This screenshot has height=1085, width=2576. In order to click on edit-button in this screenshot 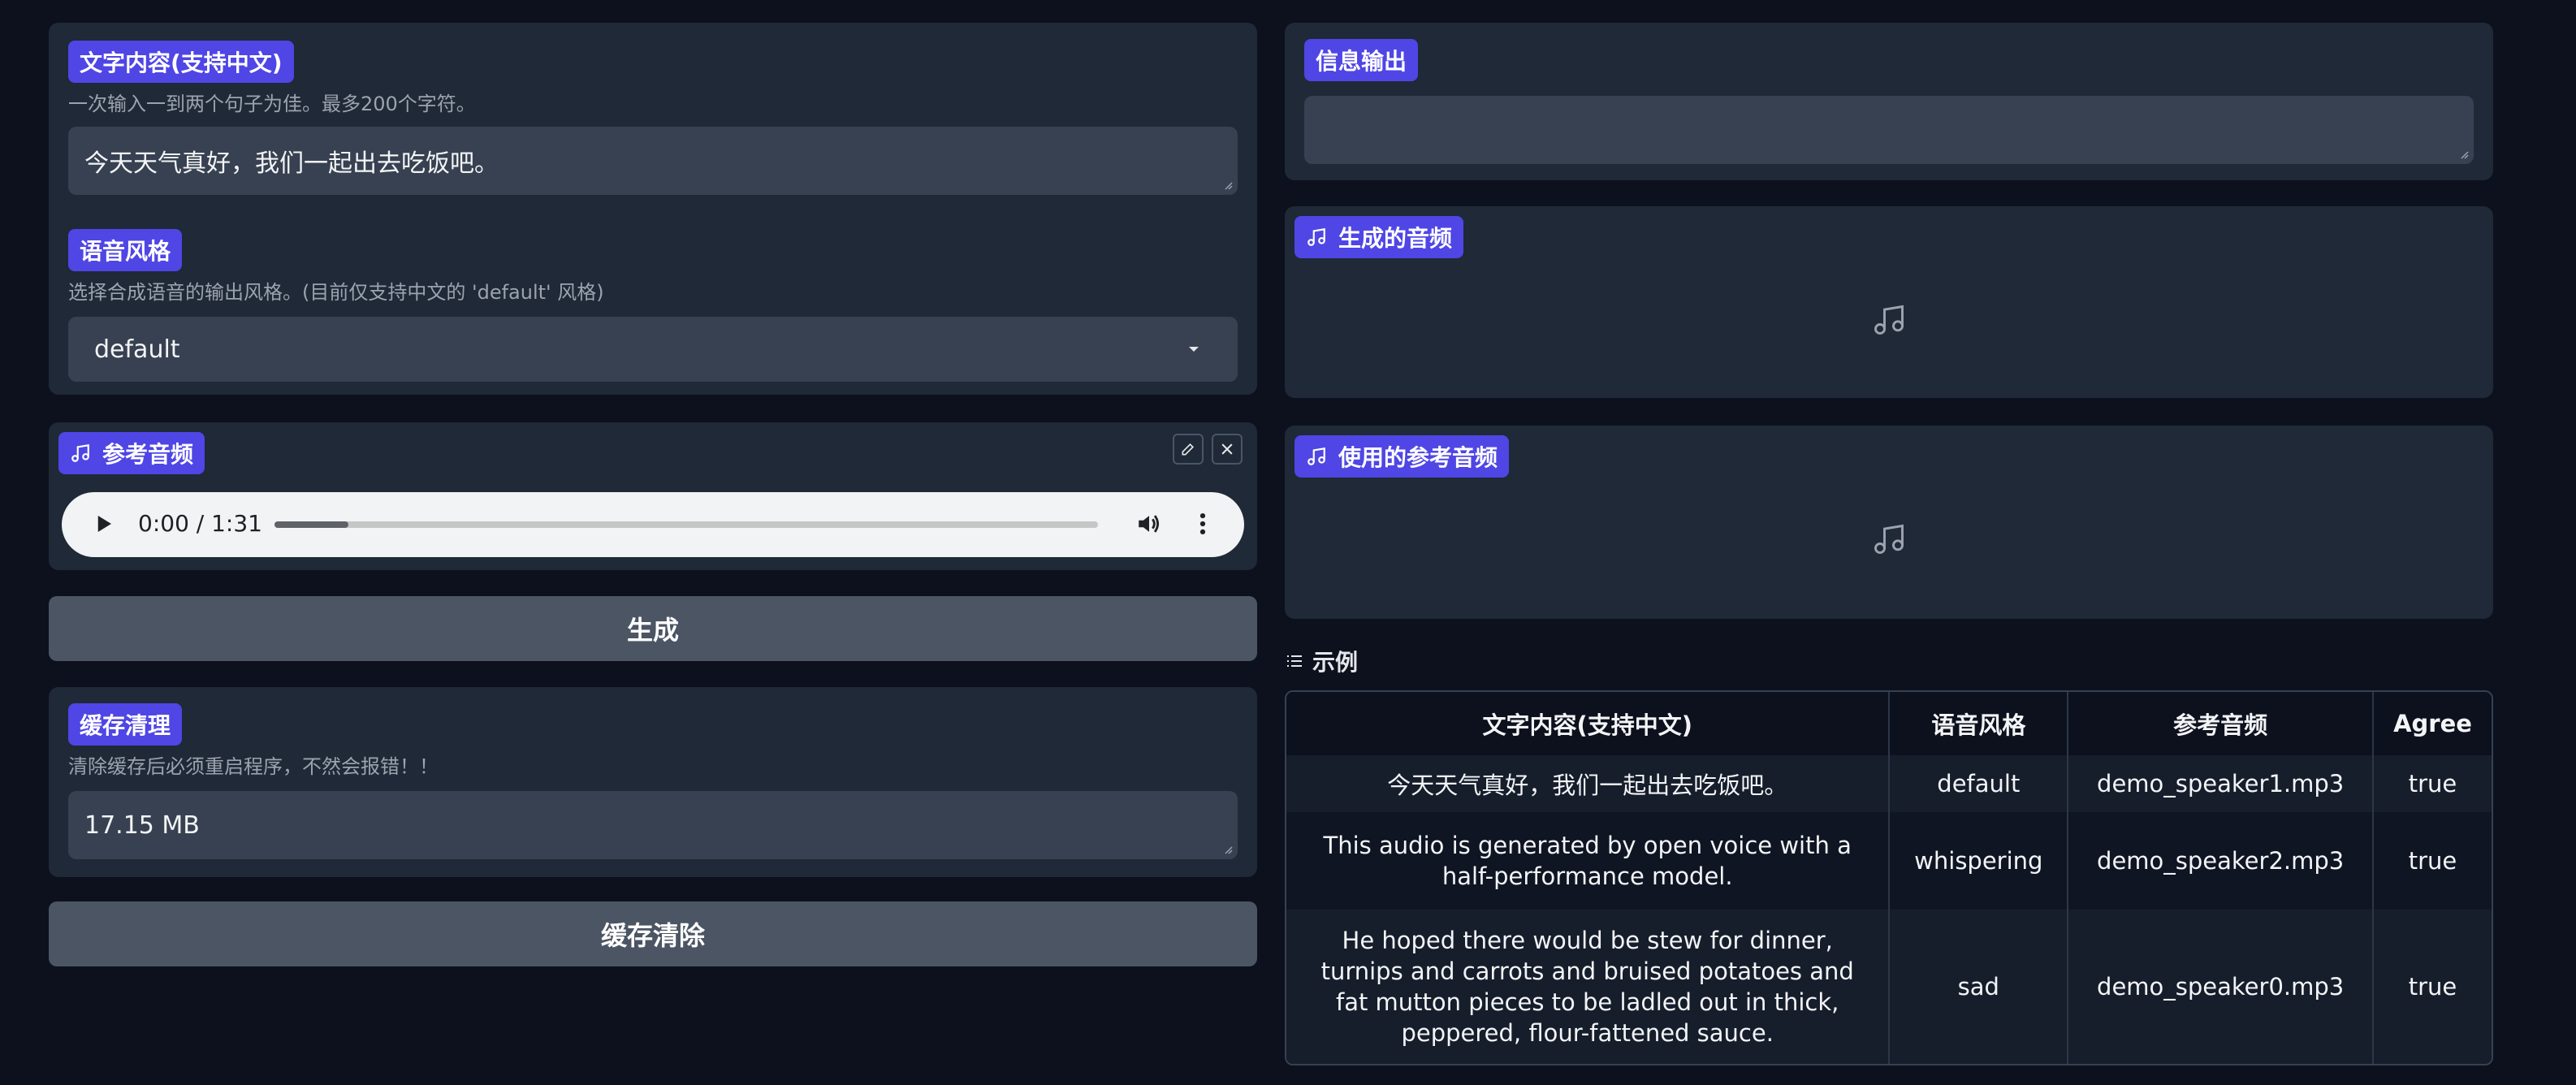, I will do `click(1189, 449)`.